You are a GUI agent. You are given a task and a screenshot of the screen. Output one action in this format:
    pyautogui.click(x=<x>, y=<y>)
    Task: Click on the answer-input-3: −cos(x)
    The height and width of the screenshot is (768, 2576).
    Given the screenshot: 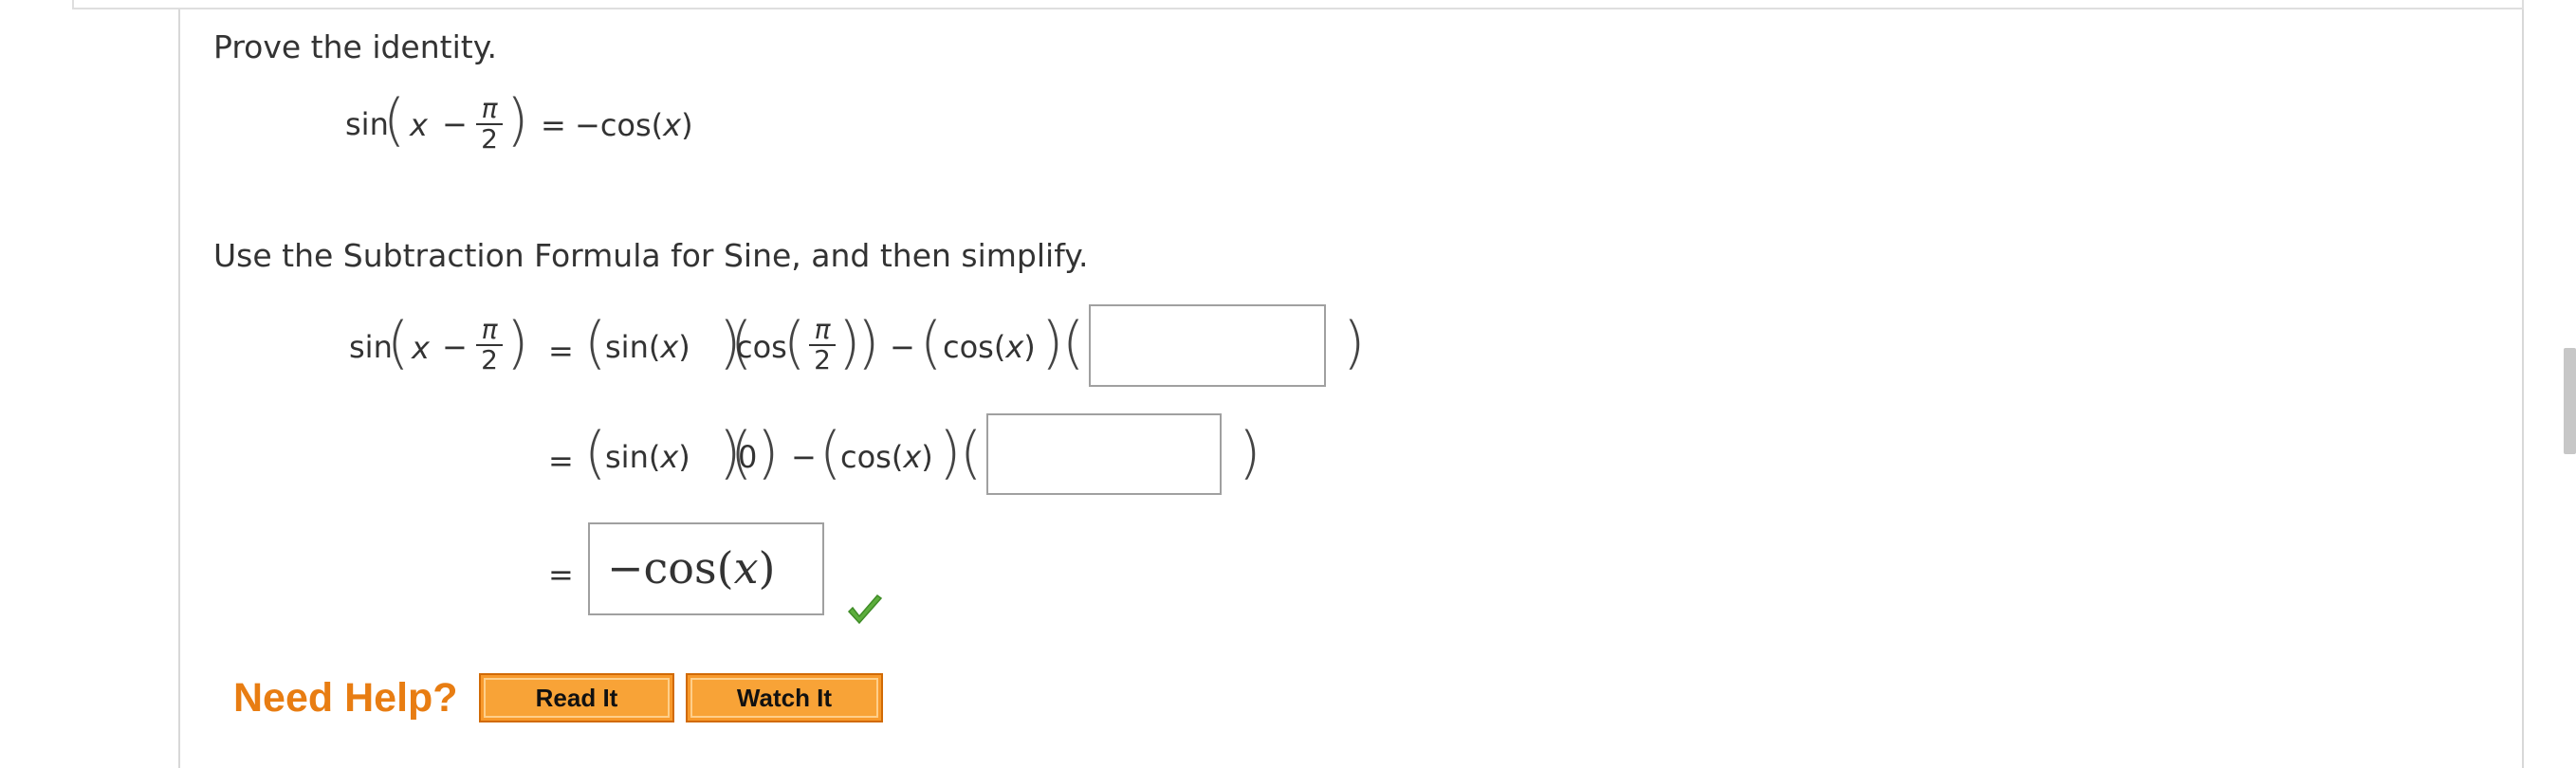 What is the action you would take?
    pyautogui.click(x=706, y=568)
    